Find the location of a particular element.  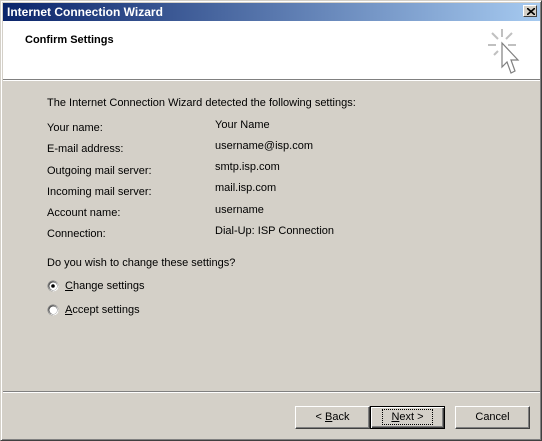

outgoing-server-value: smtp.isp.com is located at coordinates (247, 167).